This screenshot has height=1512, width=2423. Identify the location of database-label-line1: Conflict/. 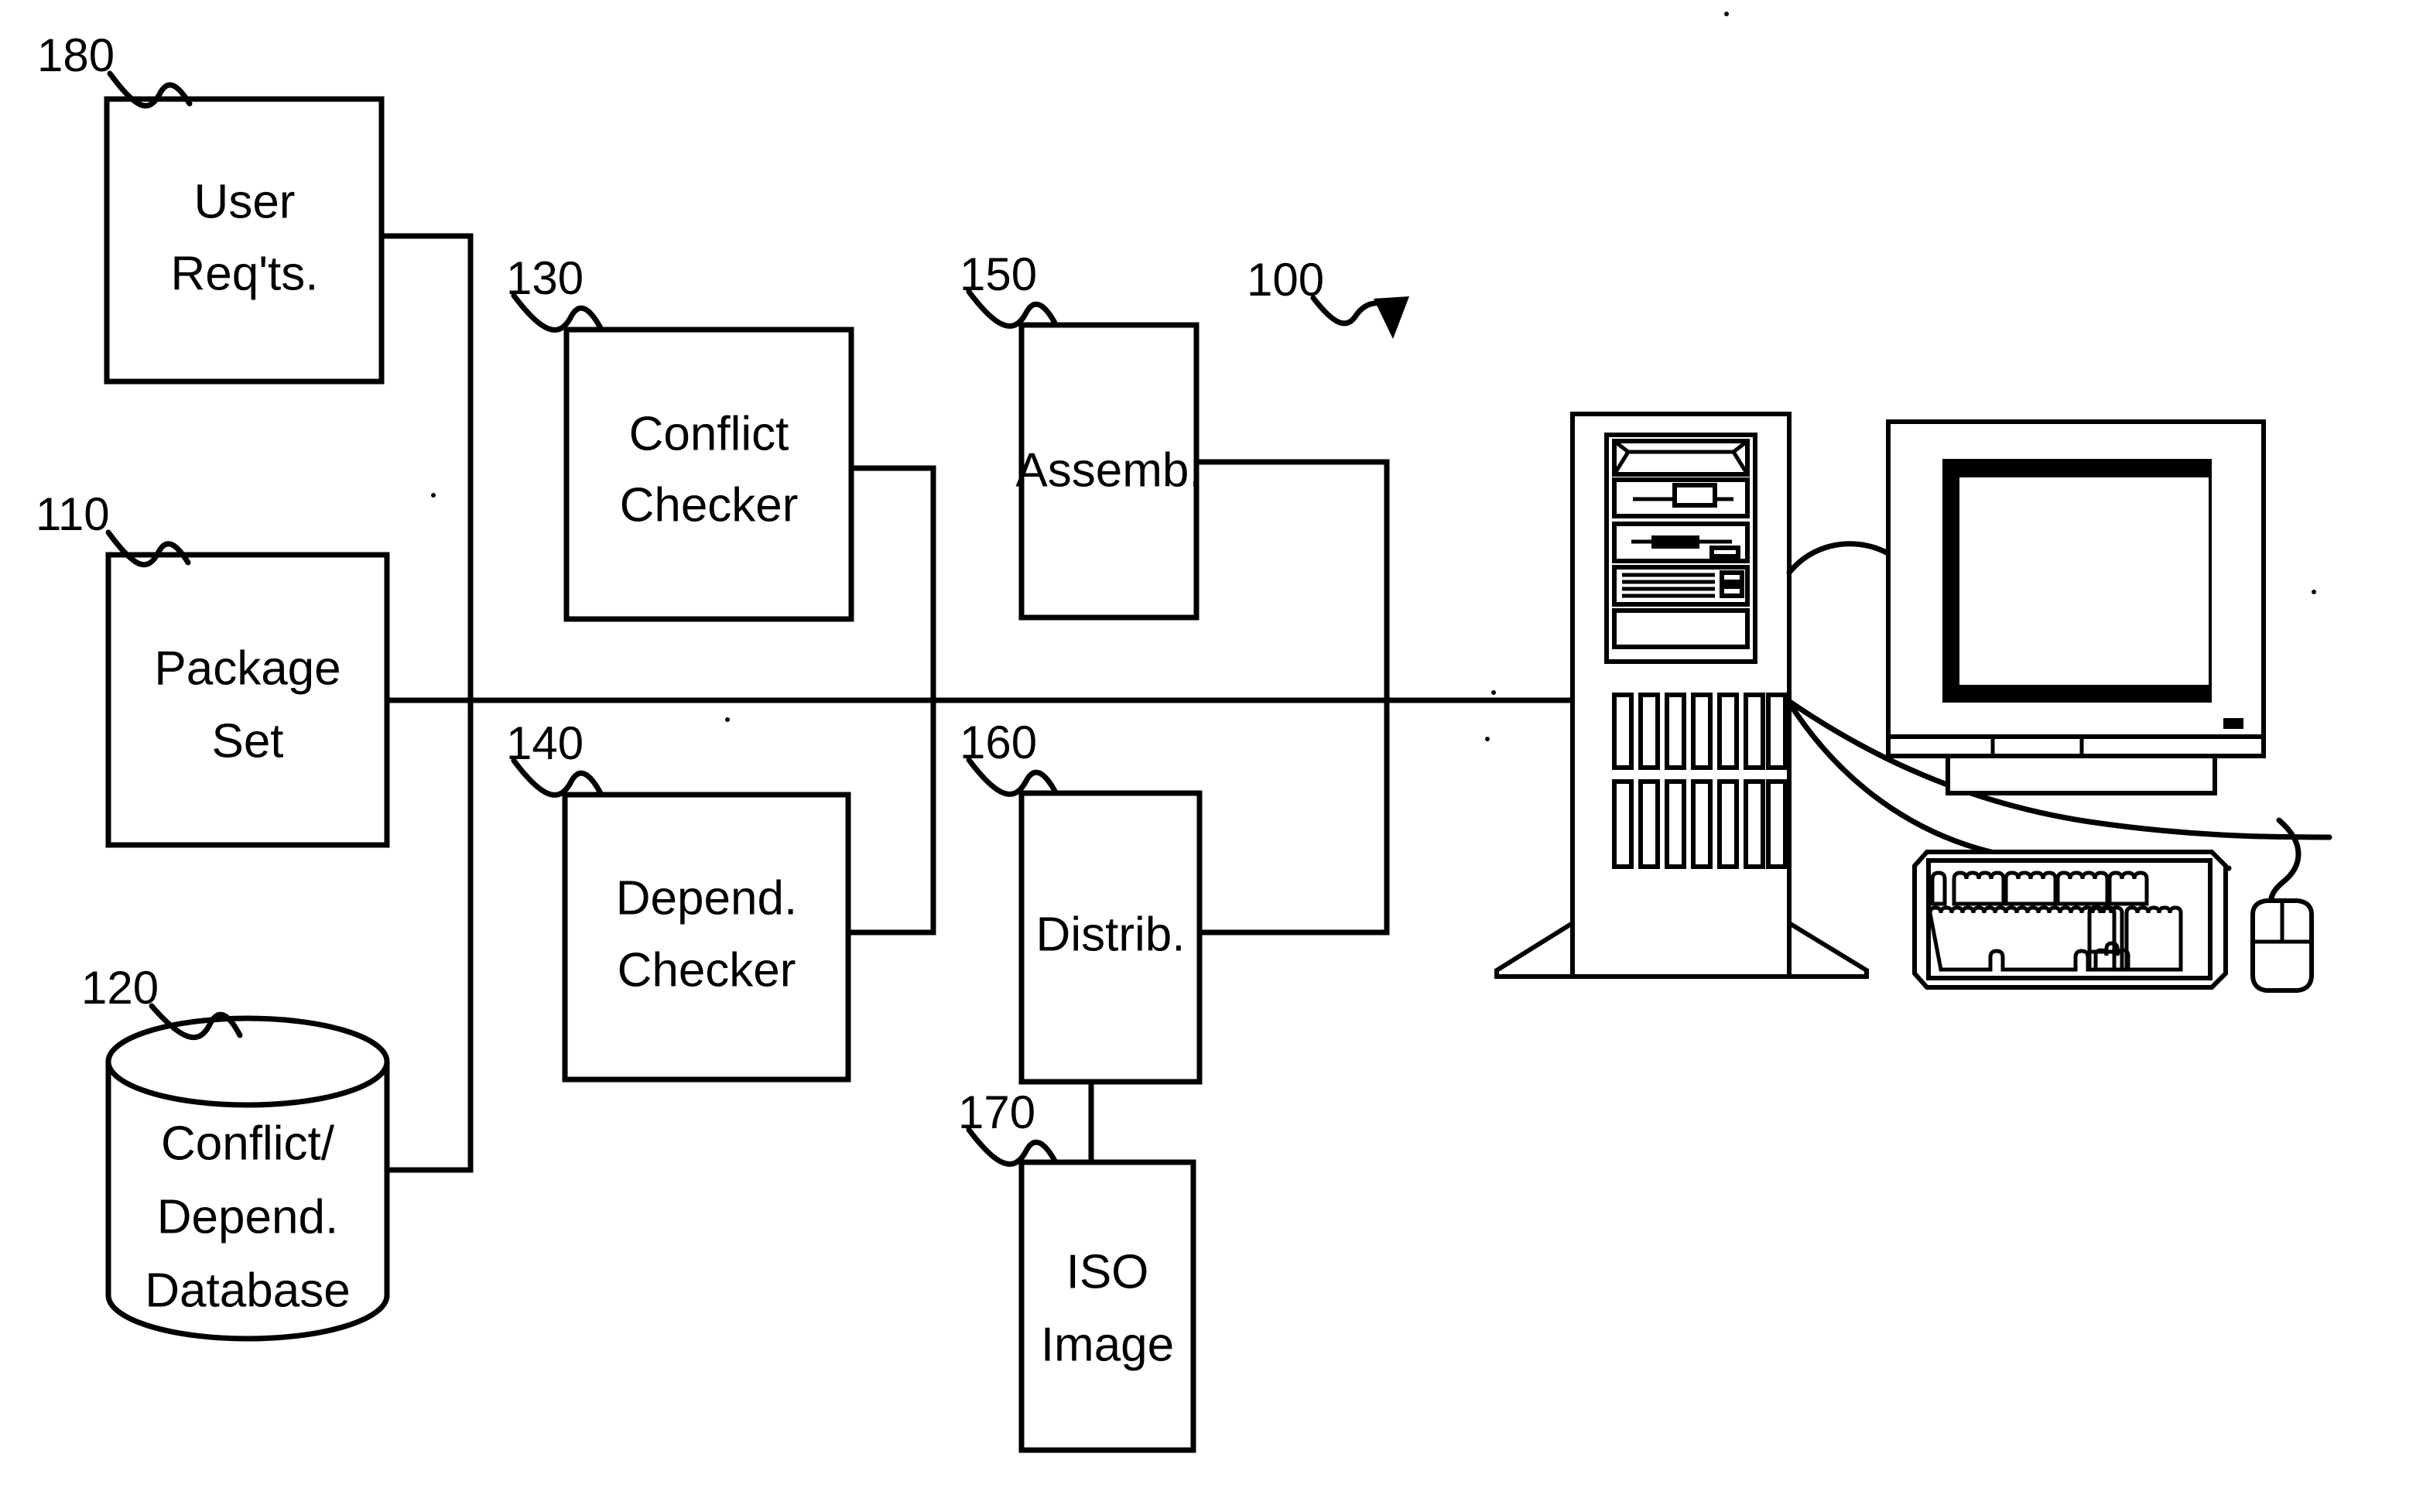
(248, 1143).